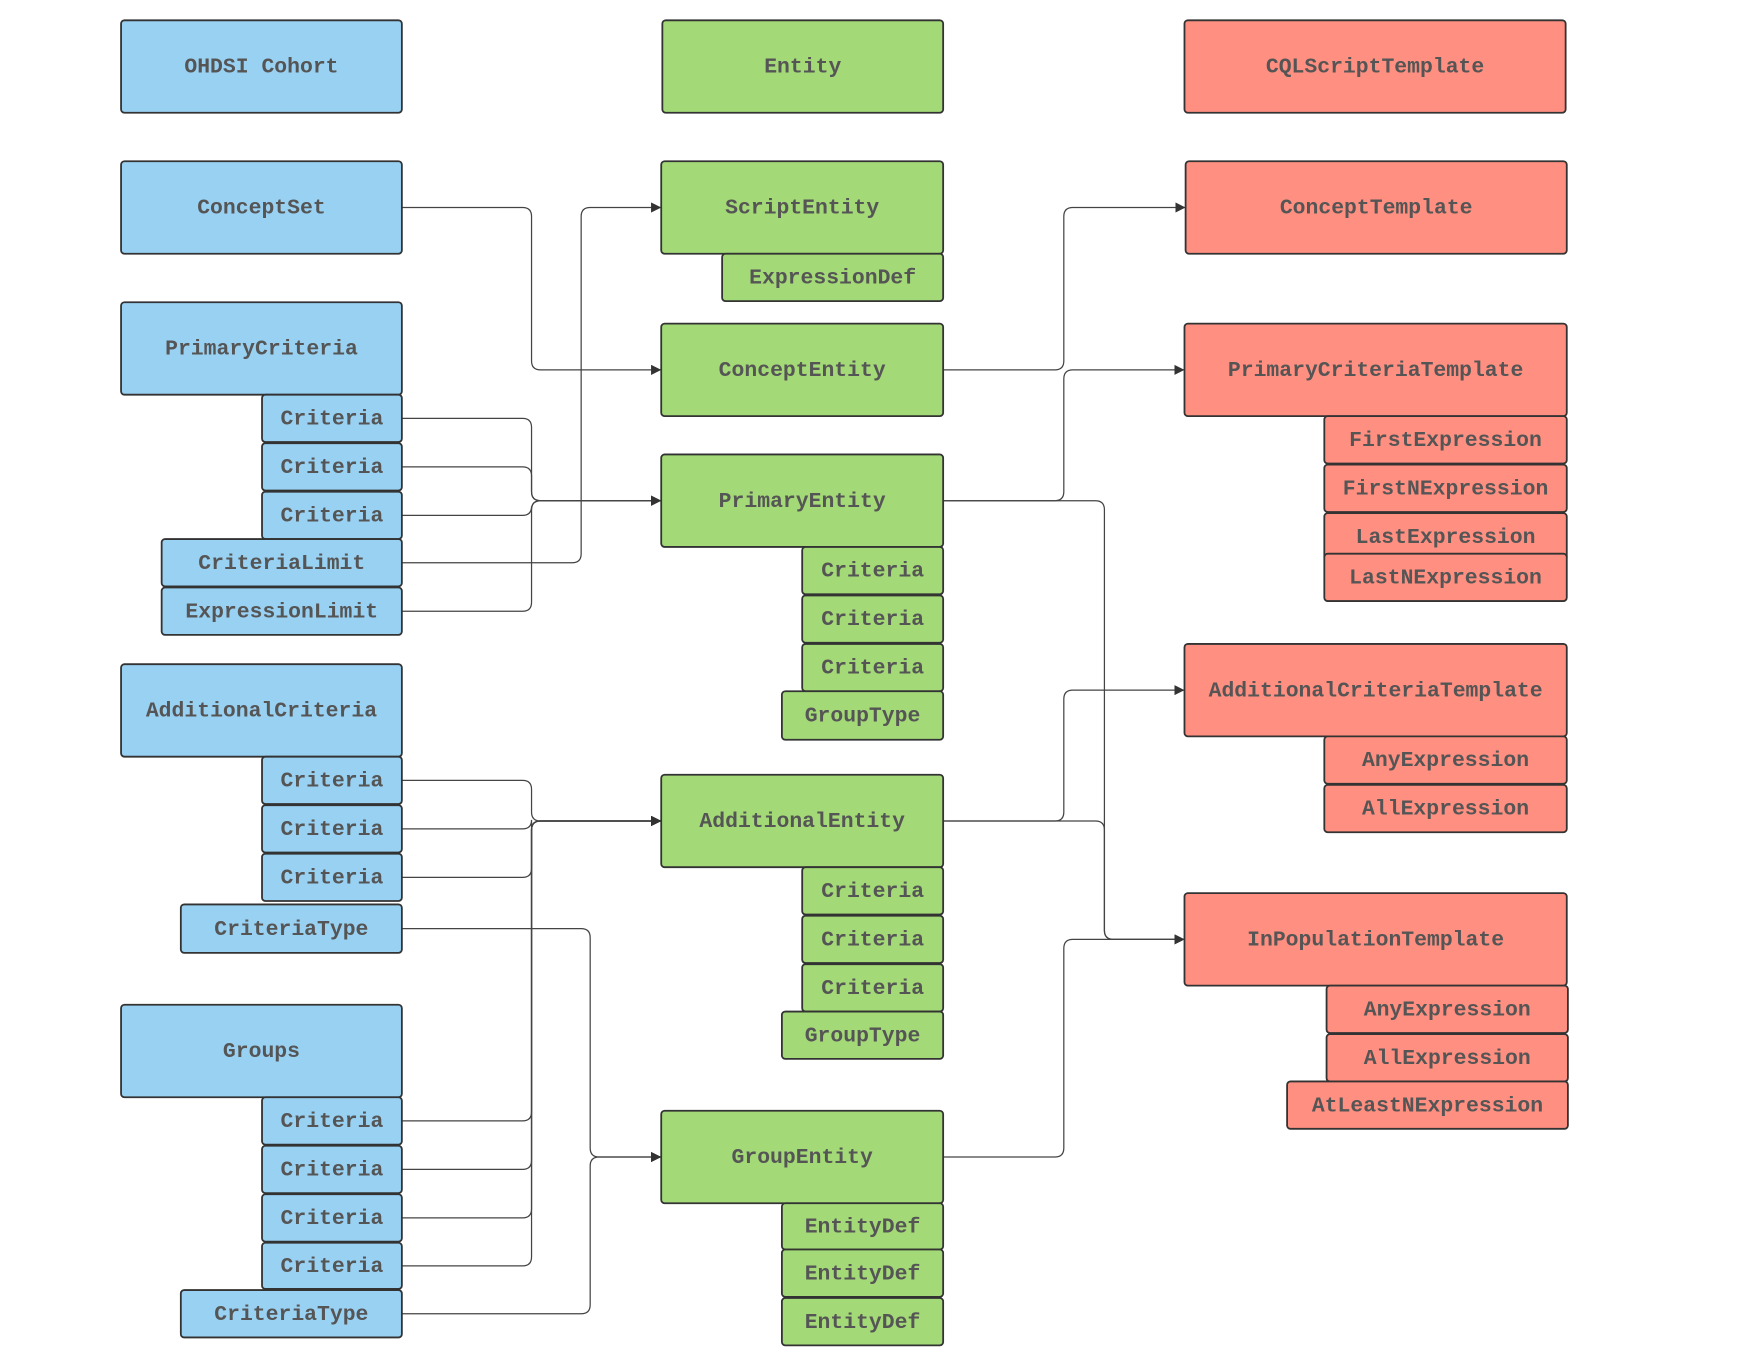 This screenshot has width=1760, height=1360. Describe the element at coordinates (332, 780) in the screenshot. I see `node-ac_c1: Criteria` at that location.